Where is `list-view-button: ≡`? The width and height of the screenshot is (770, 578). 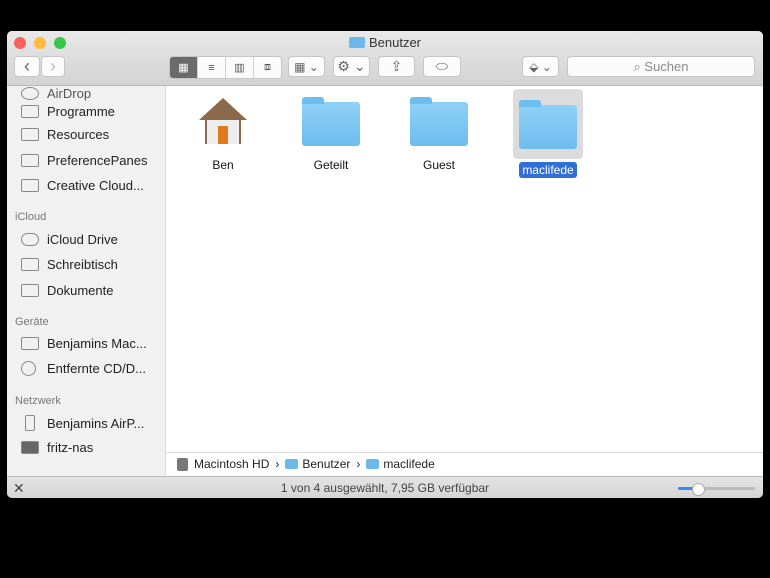 list-view-button: ≡ is located at coordinates (212, 67).